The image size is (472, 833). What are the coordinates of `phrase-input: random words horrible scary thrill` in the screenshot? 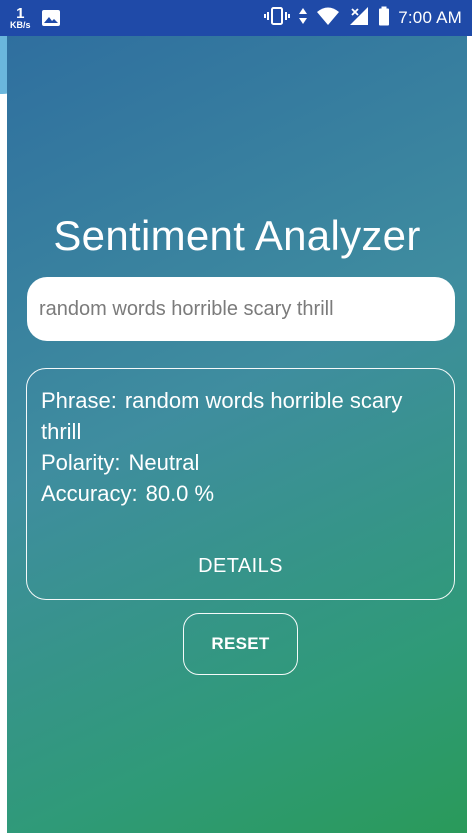 It's located at (241, 309).